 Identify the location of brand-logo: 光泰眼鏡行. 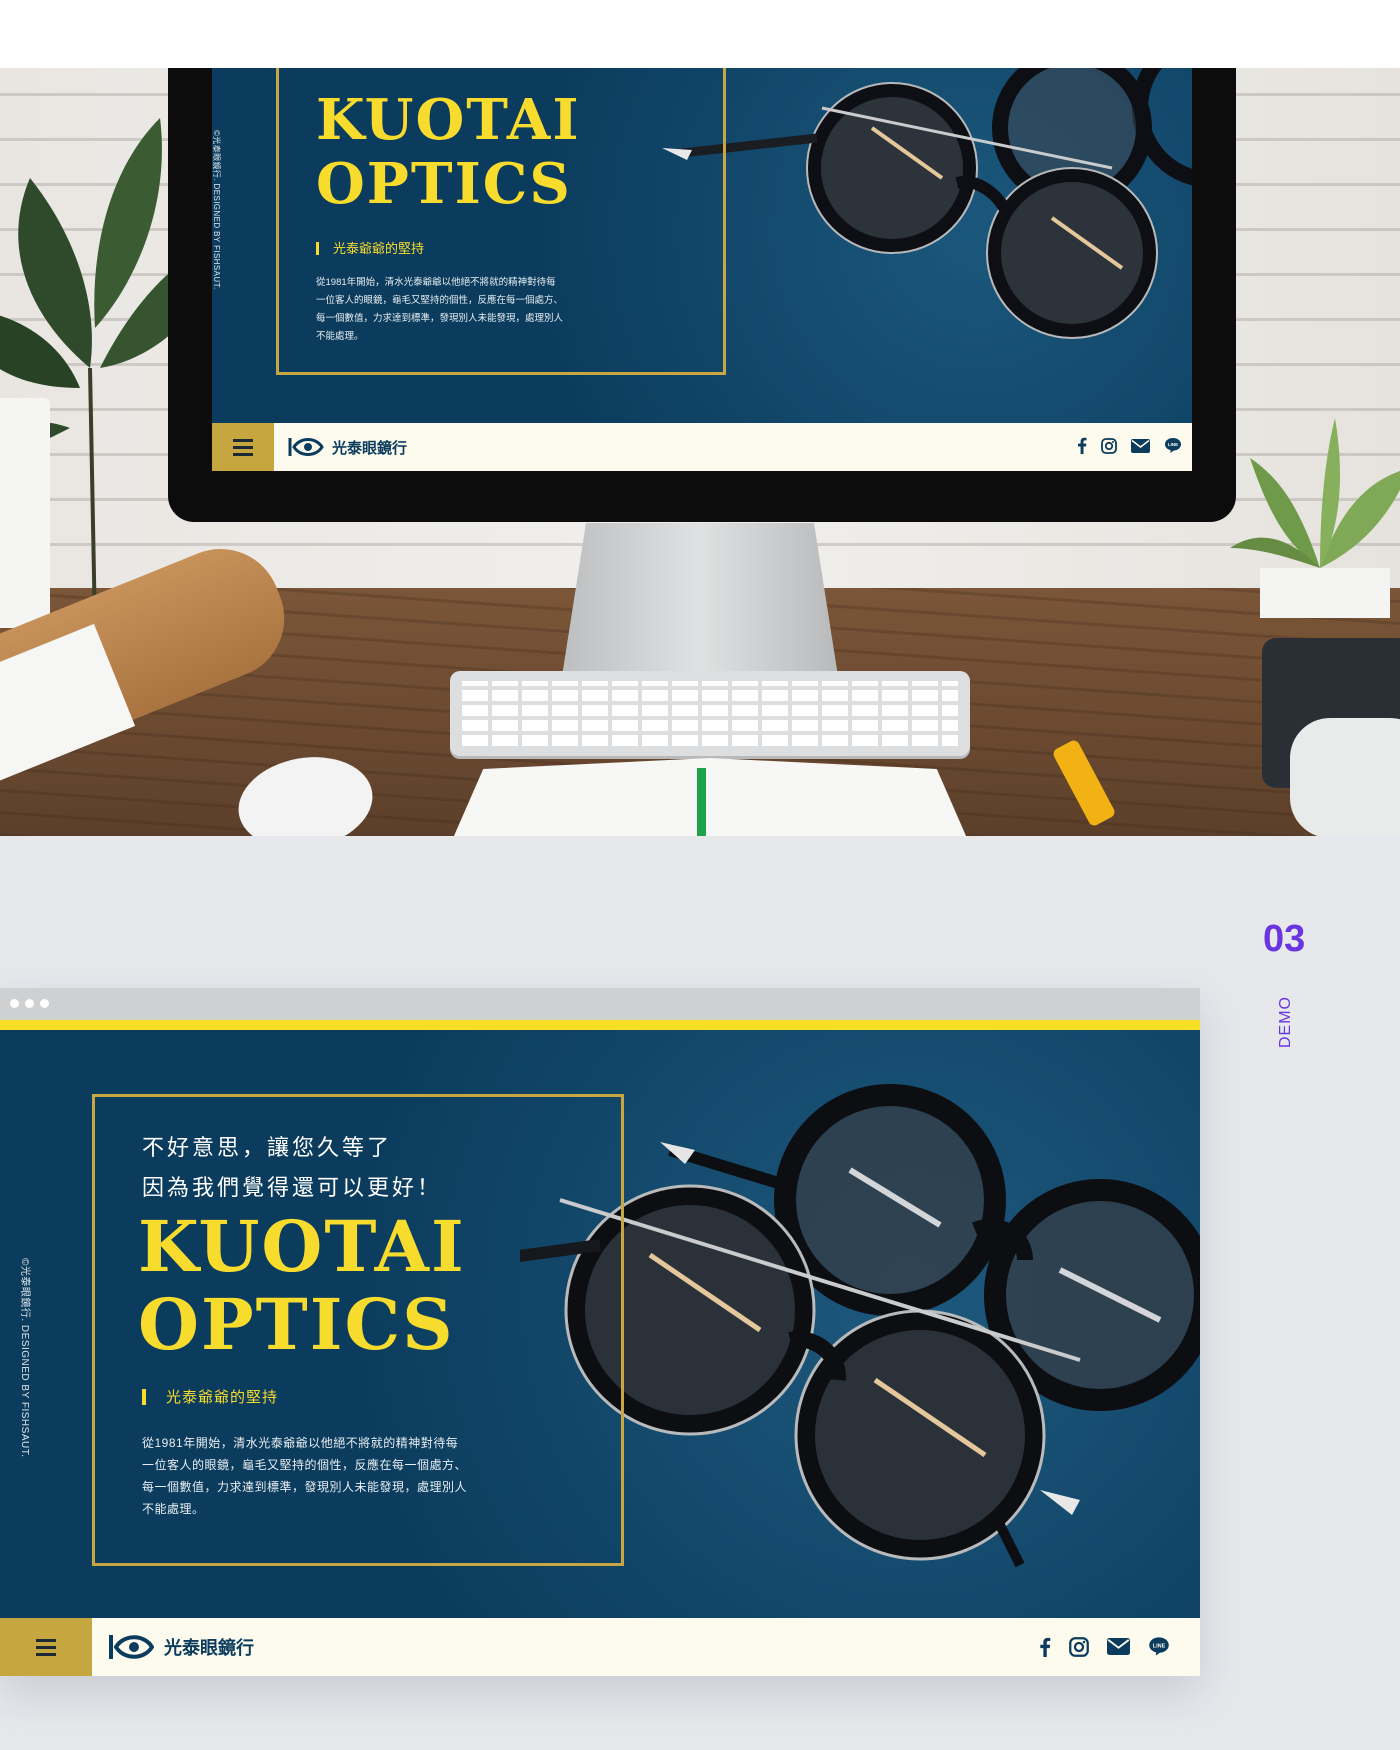
(181, 1647).